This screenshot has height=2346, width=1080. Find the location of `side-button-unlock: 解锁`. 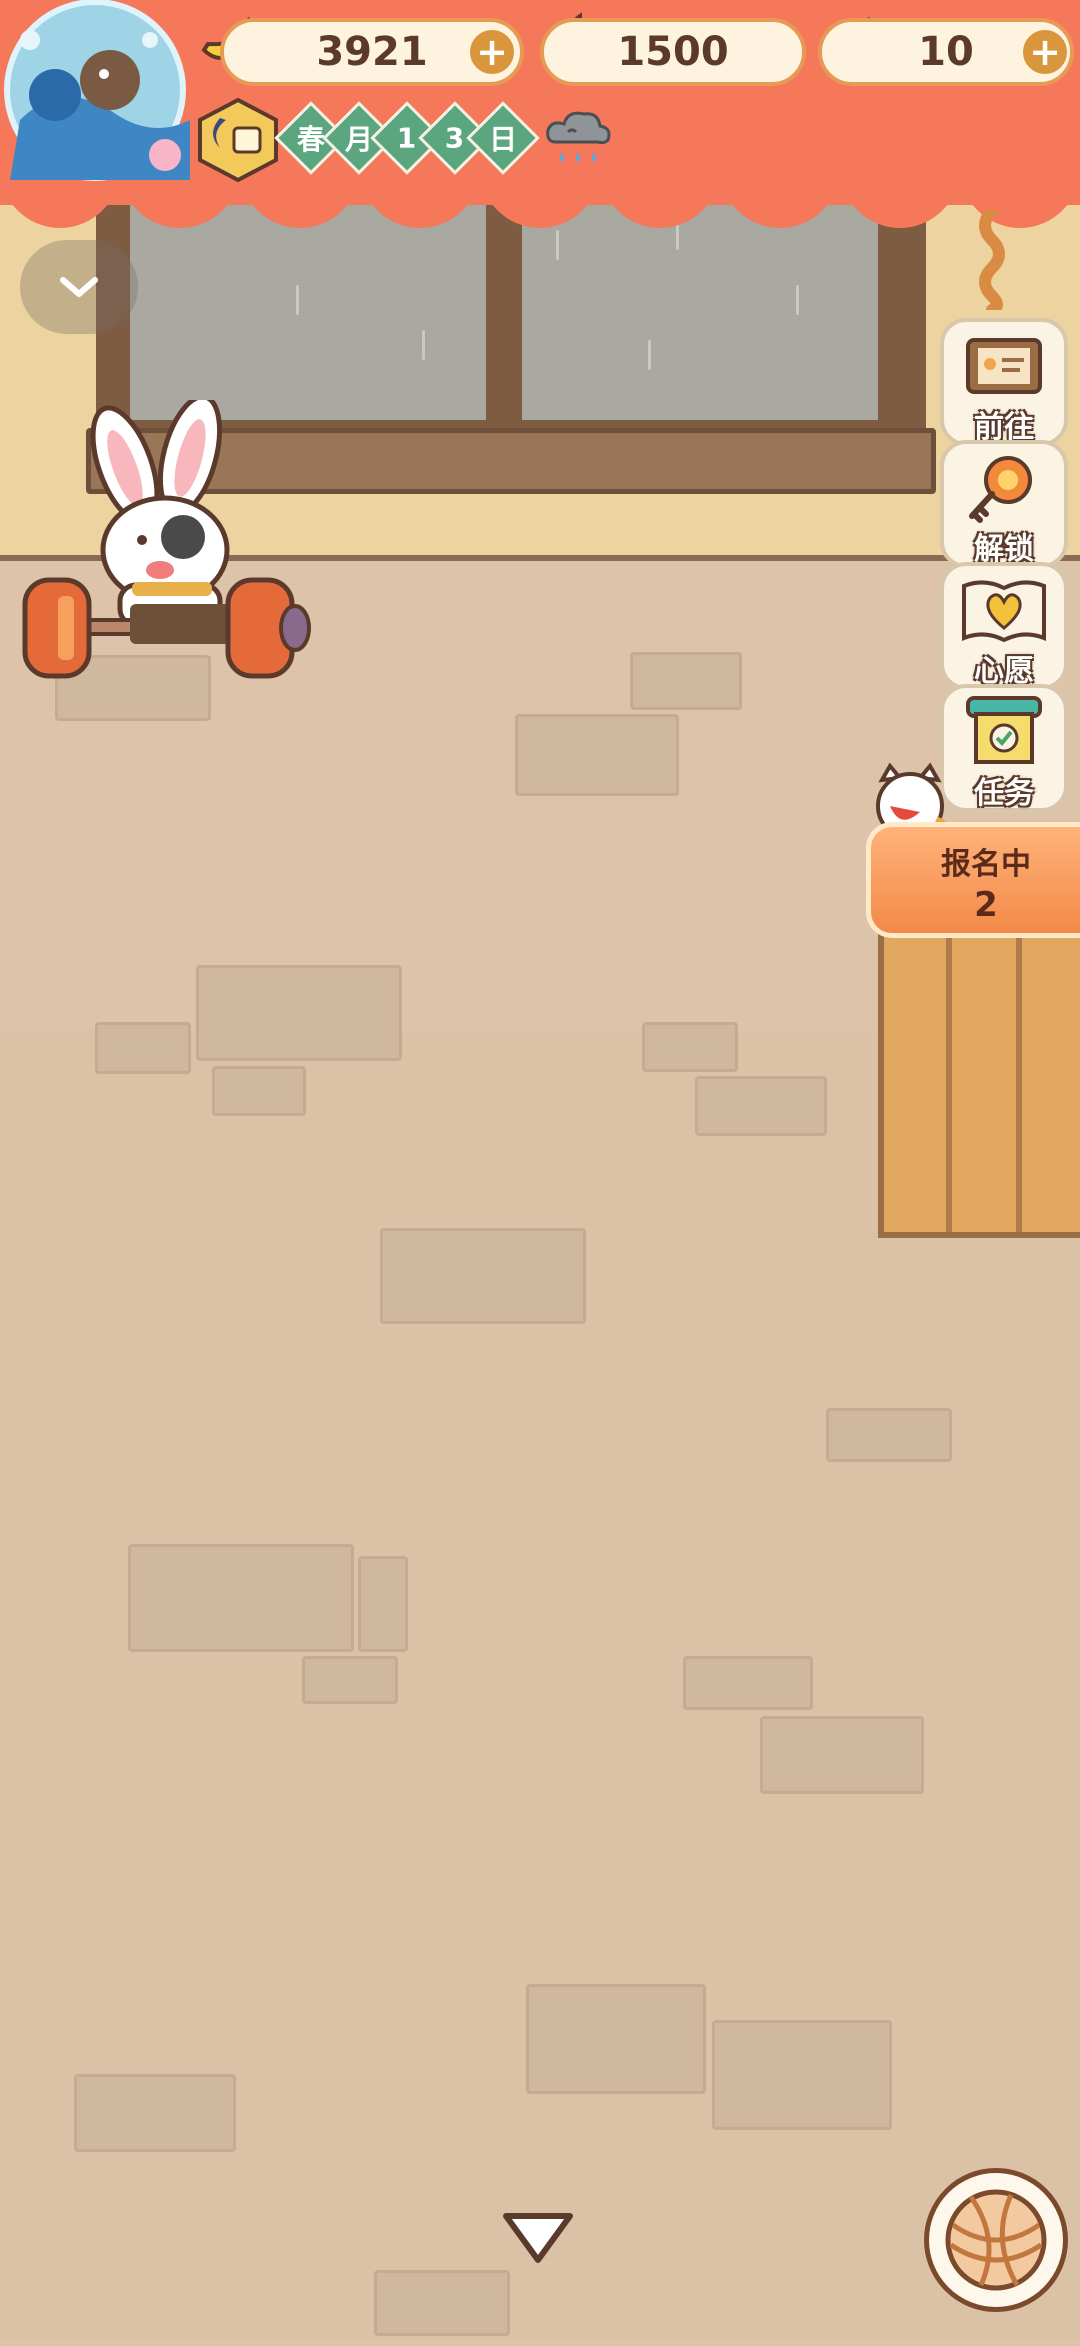

side-button-unlock: 解锁 is located at coordinates (1004, 504).